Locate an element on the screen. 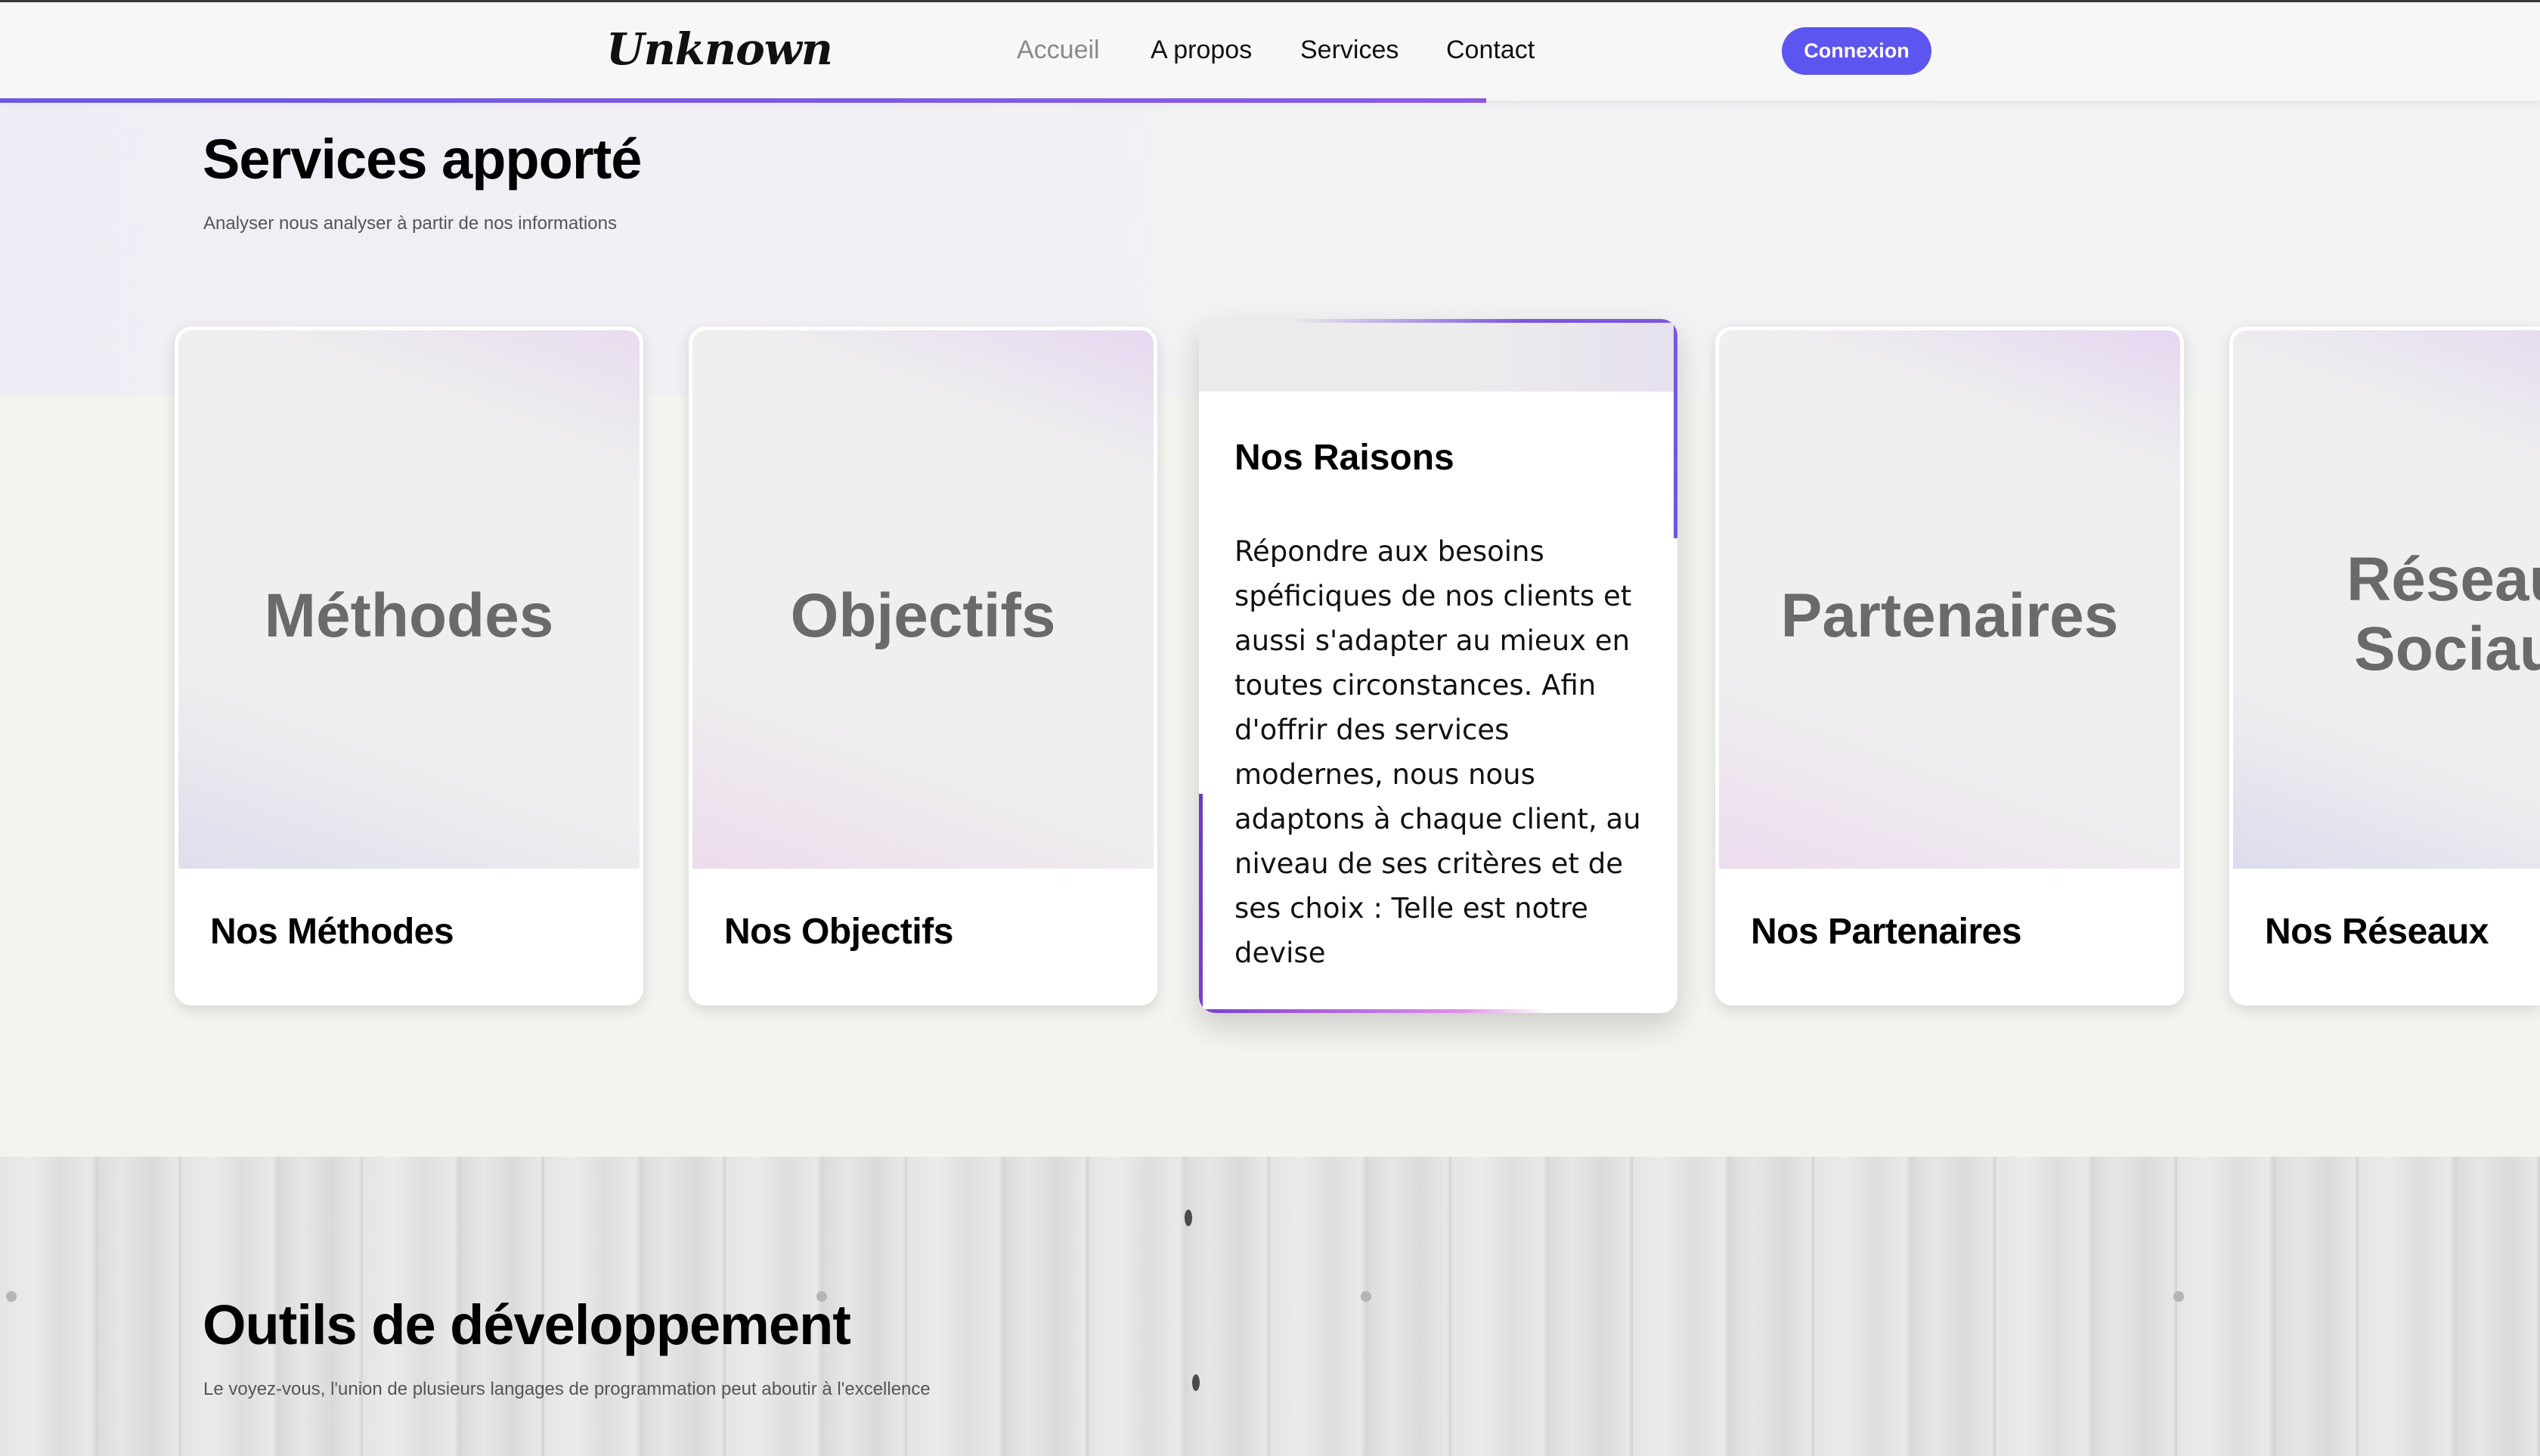  card-caption: Nos Partenaires is located at coordinates (1886, 932).